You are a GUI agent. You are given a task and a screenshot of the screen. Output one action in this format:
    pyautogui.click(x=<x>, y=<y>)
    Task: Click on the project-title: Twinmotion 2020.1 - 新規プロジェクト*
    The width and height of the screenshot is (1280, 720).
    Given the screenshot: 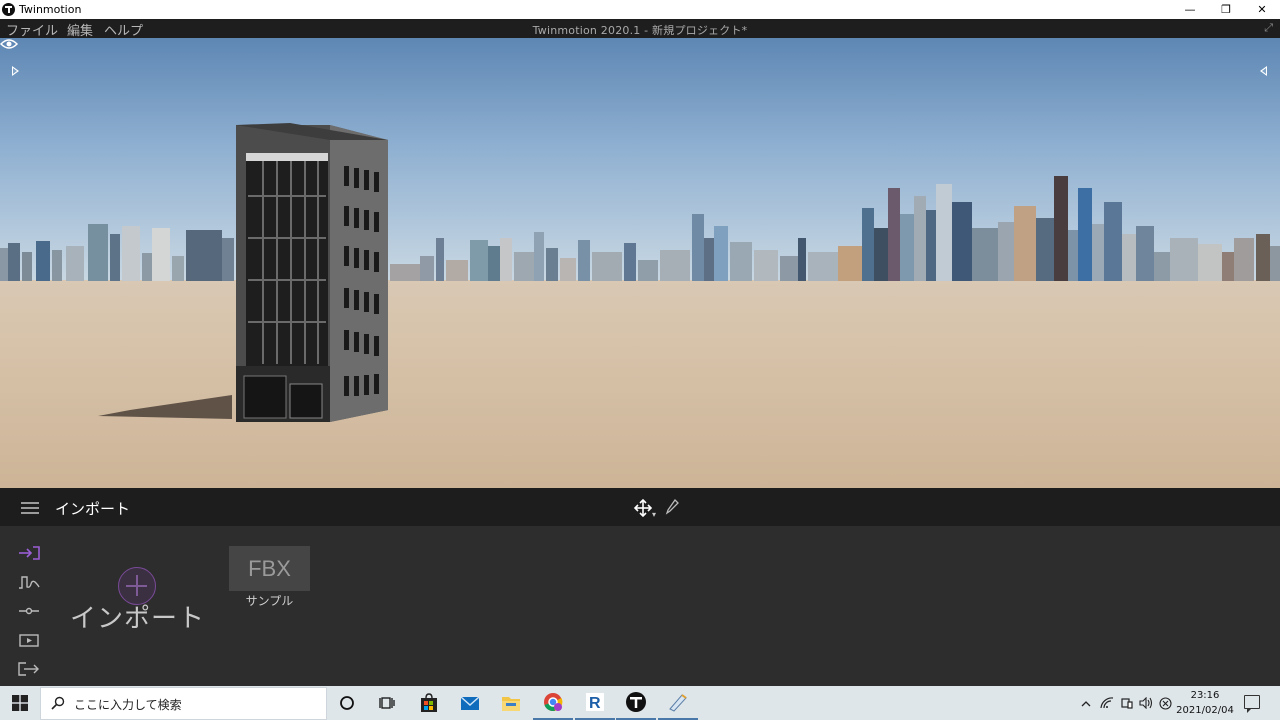 What is the action you would take?
    pyautogui.click(x=640, y=30)
    